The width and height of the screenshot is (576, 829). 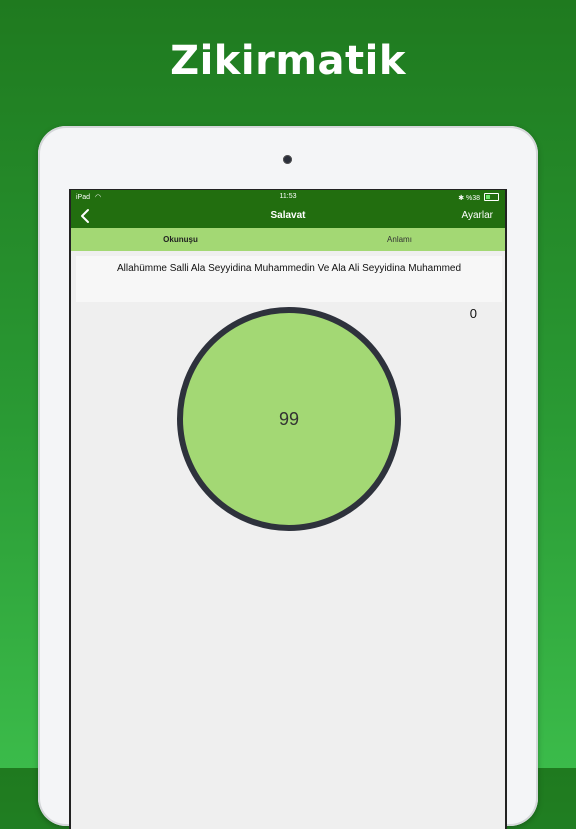 I want to click on status-bar: iPad ◠ 11:53 ✱ %38, so click(x=288, y=197).